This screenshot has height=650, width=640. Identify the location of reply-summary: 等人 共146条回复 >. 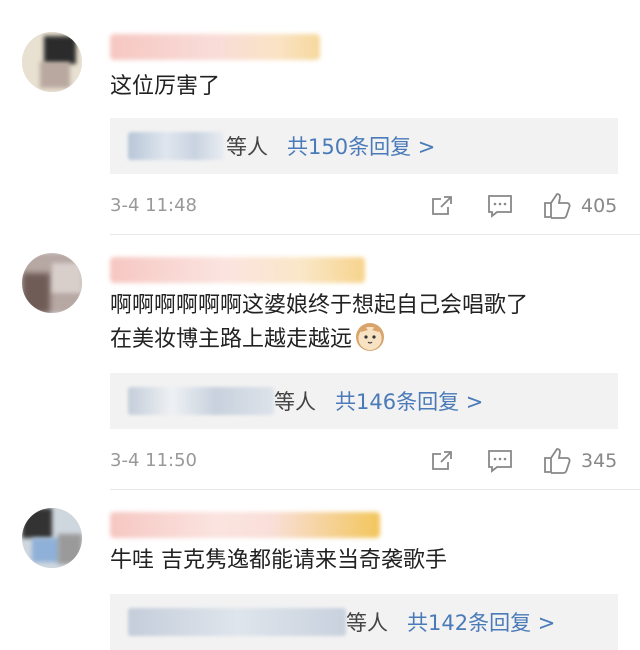
(364, 401).